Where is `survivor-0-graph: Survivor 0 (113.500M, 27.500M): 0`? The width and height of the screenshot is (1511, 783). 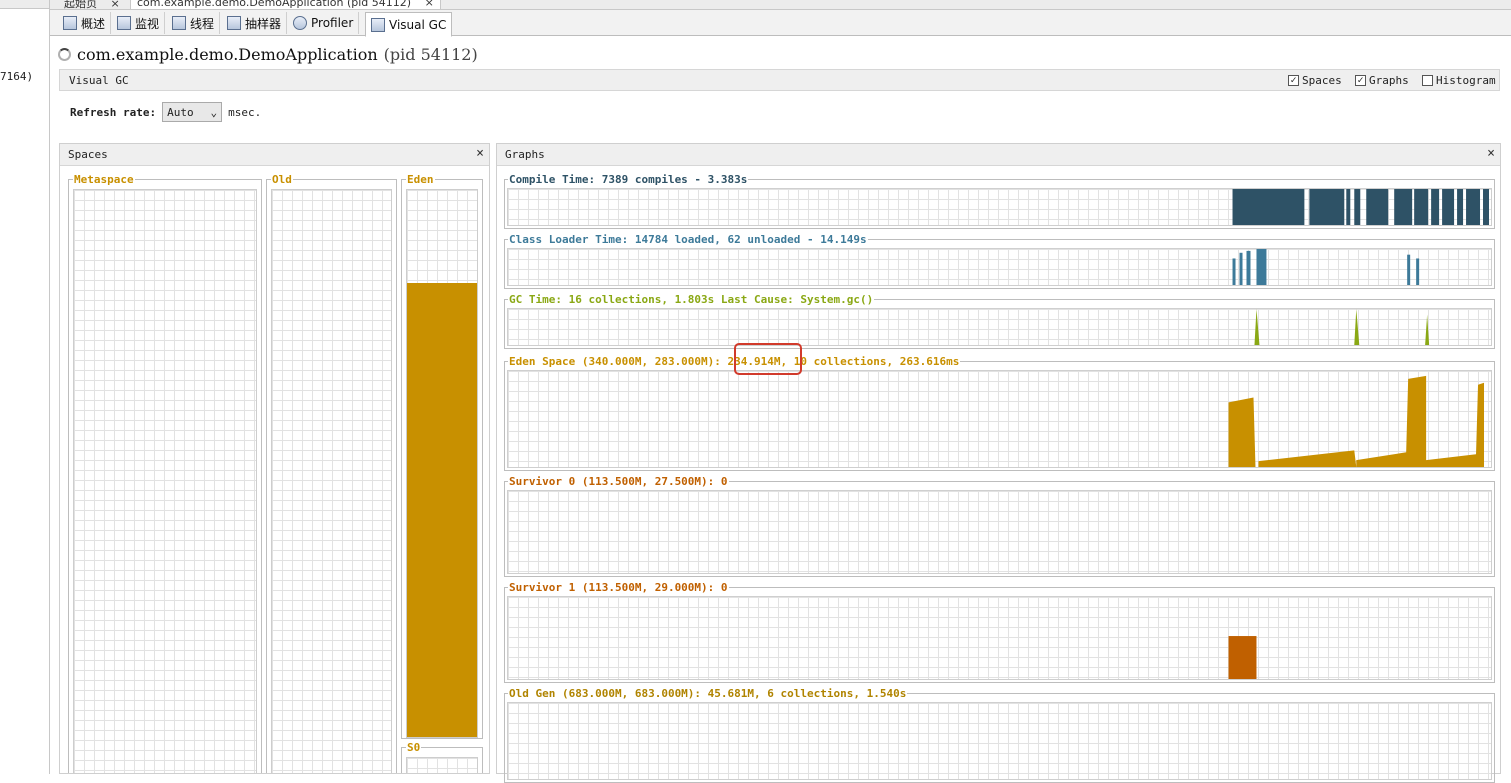
survivor-0-graph: Survivor 0 (113.500M, 27.500M): 0 is located at coordinates (999, 526).